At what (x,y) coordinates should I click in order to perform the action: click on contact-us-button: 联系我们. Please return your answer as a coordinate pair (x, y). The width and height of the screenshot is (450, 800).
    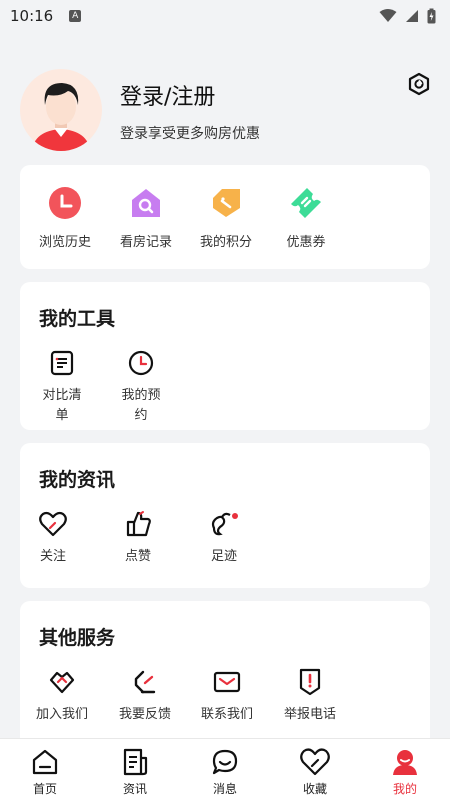
    Looking at the image, I should click on (227, 696).